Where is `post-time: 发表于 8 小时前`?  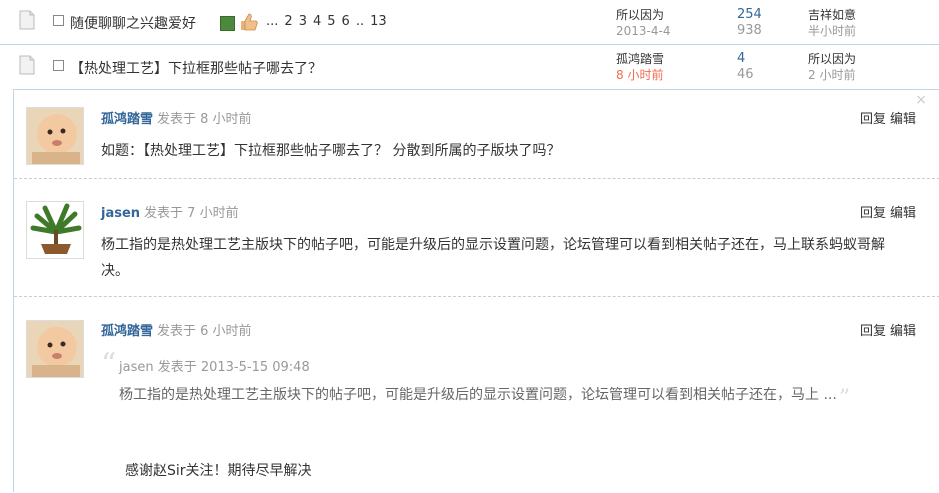 post-time: 发表于 8 小时前 is located at coordinates (204, 119).